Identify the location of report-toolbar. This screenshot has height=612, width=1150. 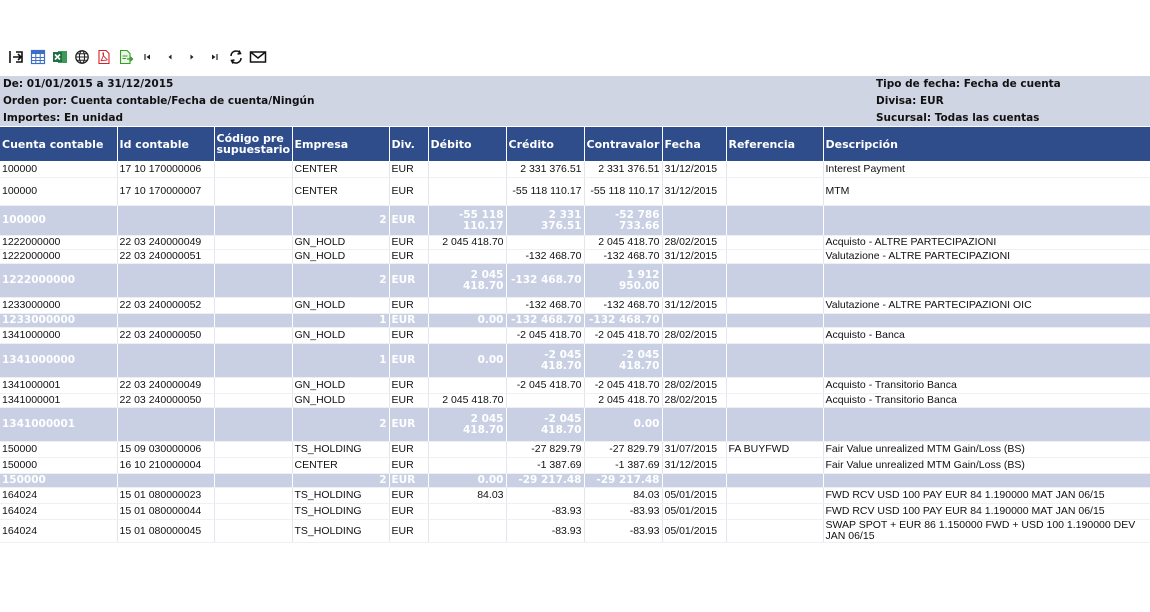
(136, 57).